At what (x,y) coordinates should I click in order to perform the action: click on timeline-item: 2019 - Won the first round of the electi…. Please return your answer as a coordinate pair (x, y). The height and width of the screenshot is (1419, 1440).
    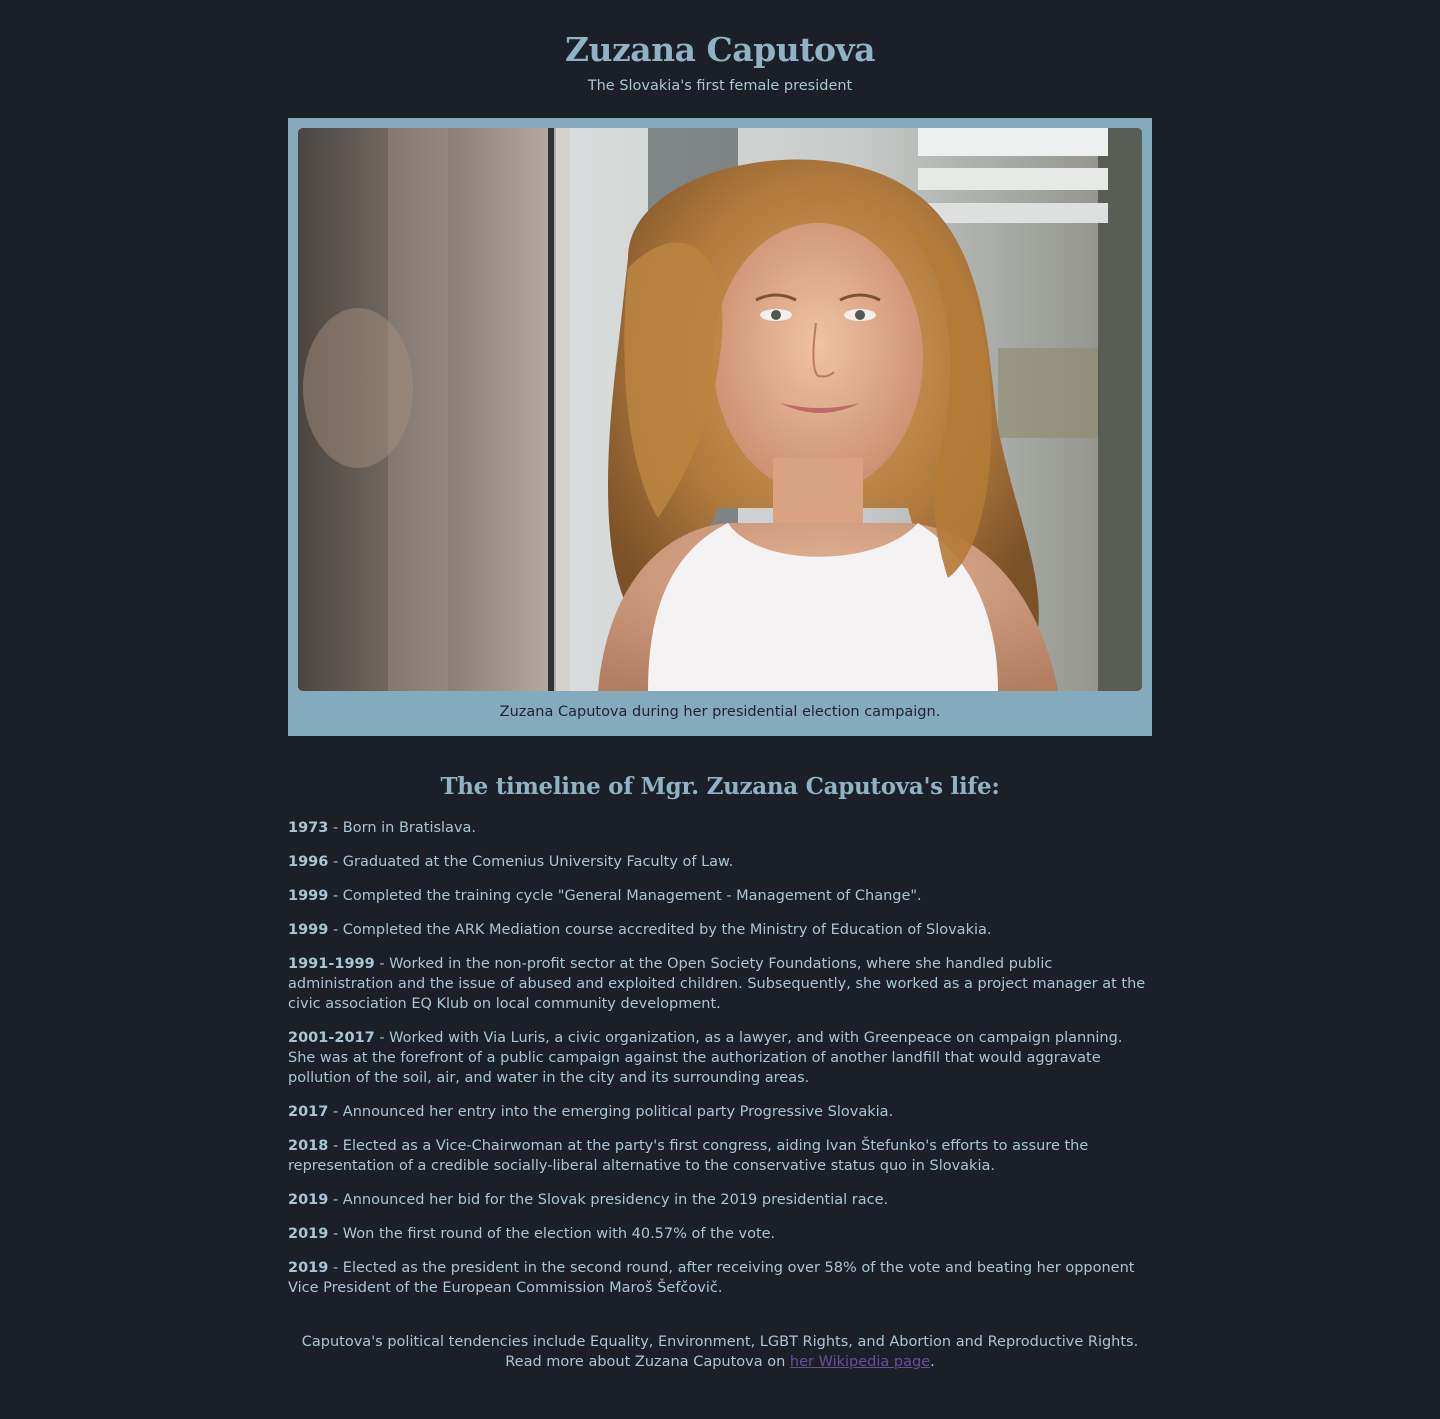
    Looking at the image, I should click on (721, 1234).